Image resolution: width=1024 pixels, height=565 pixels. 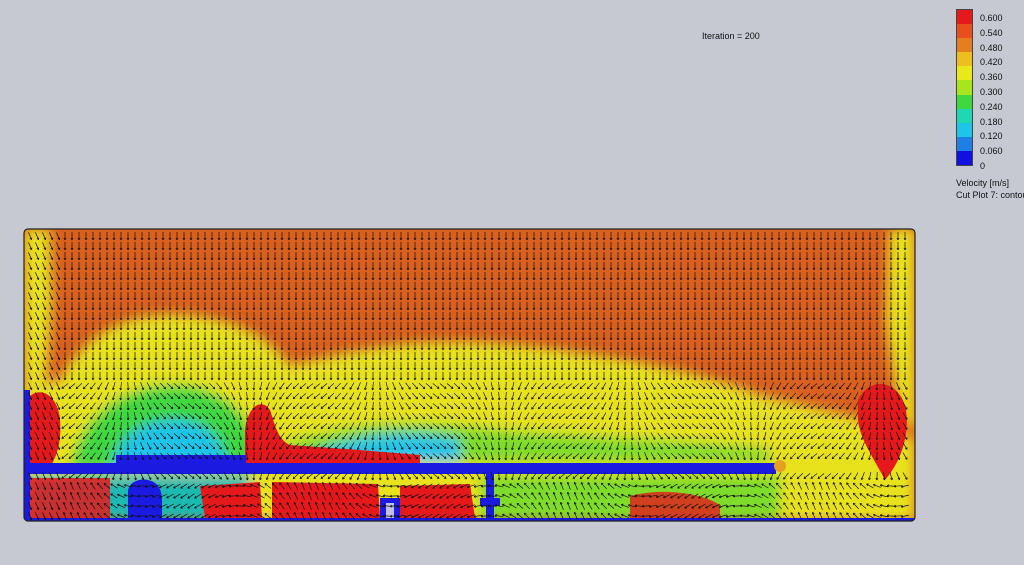 What do you see at coordinates (326, 500) in the screenshot?
I see `contour-red-bottom-b` at bounding box center [326, 500].